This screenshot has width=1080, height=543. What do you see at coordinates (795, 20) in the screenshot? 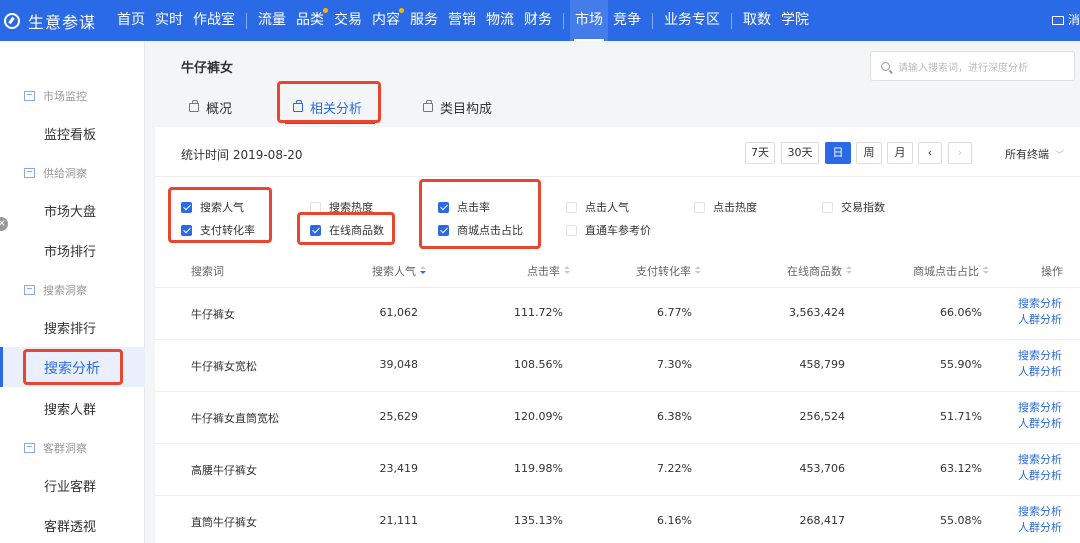
I see `nav-item-academy: 学院` at bounding box center [795, 20].